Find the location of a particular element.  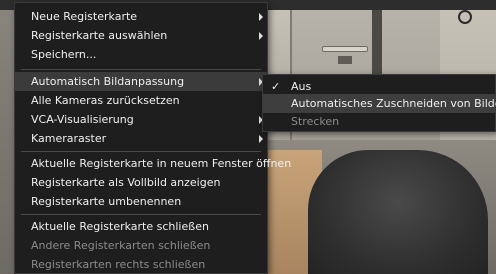

door-lock is located at coordinates (345, 60).